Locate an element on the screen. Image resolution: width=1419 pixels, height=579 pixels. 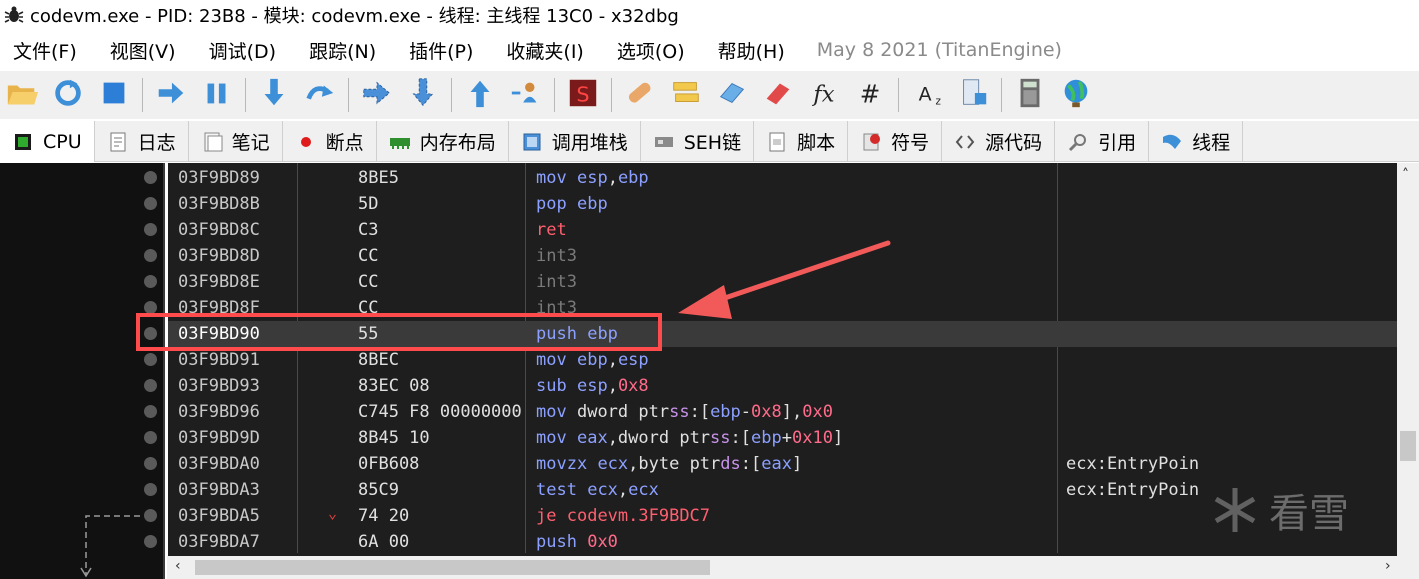
tab-symbols: 符号 is located at coordinates (895, 141).